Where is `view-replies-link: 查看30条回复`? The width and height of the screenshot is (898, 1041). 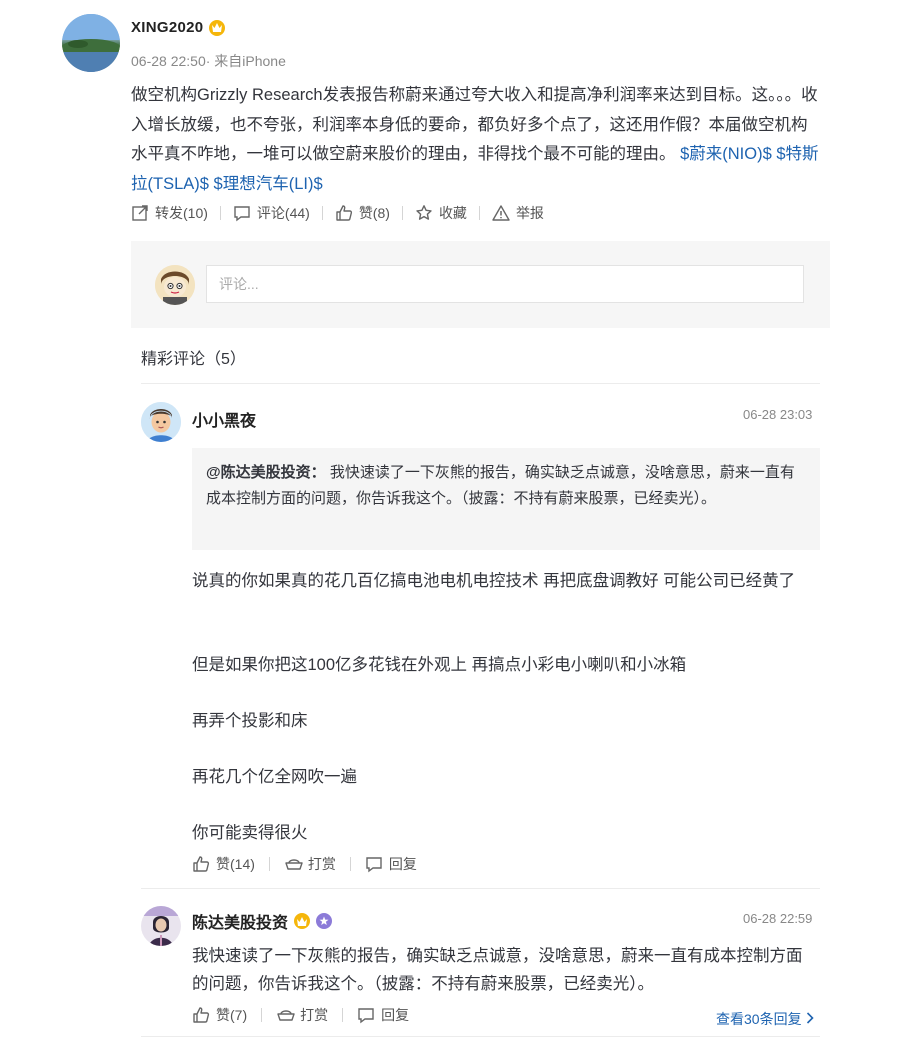
view-replies-link: 查看30条回复 is located at coordinates (765, 1019).